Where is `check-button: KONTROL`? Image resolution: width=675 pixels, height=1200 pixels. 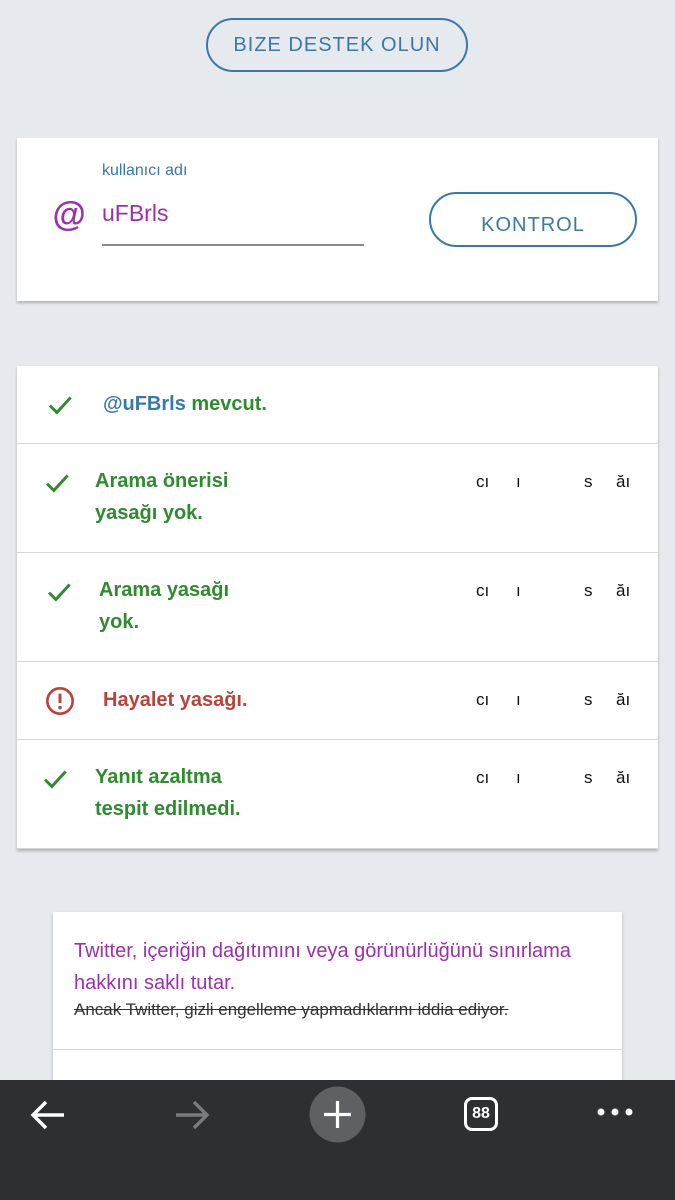 check-button: KONTROL is located at coordinates (533, 219).